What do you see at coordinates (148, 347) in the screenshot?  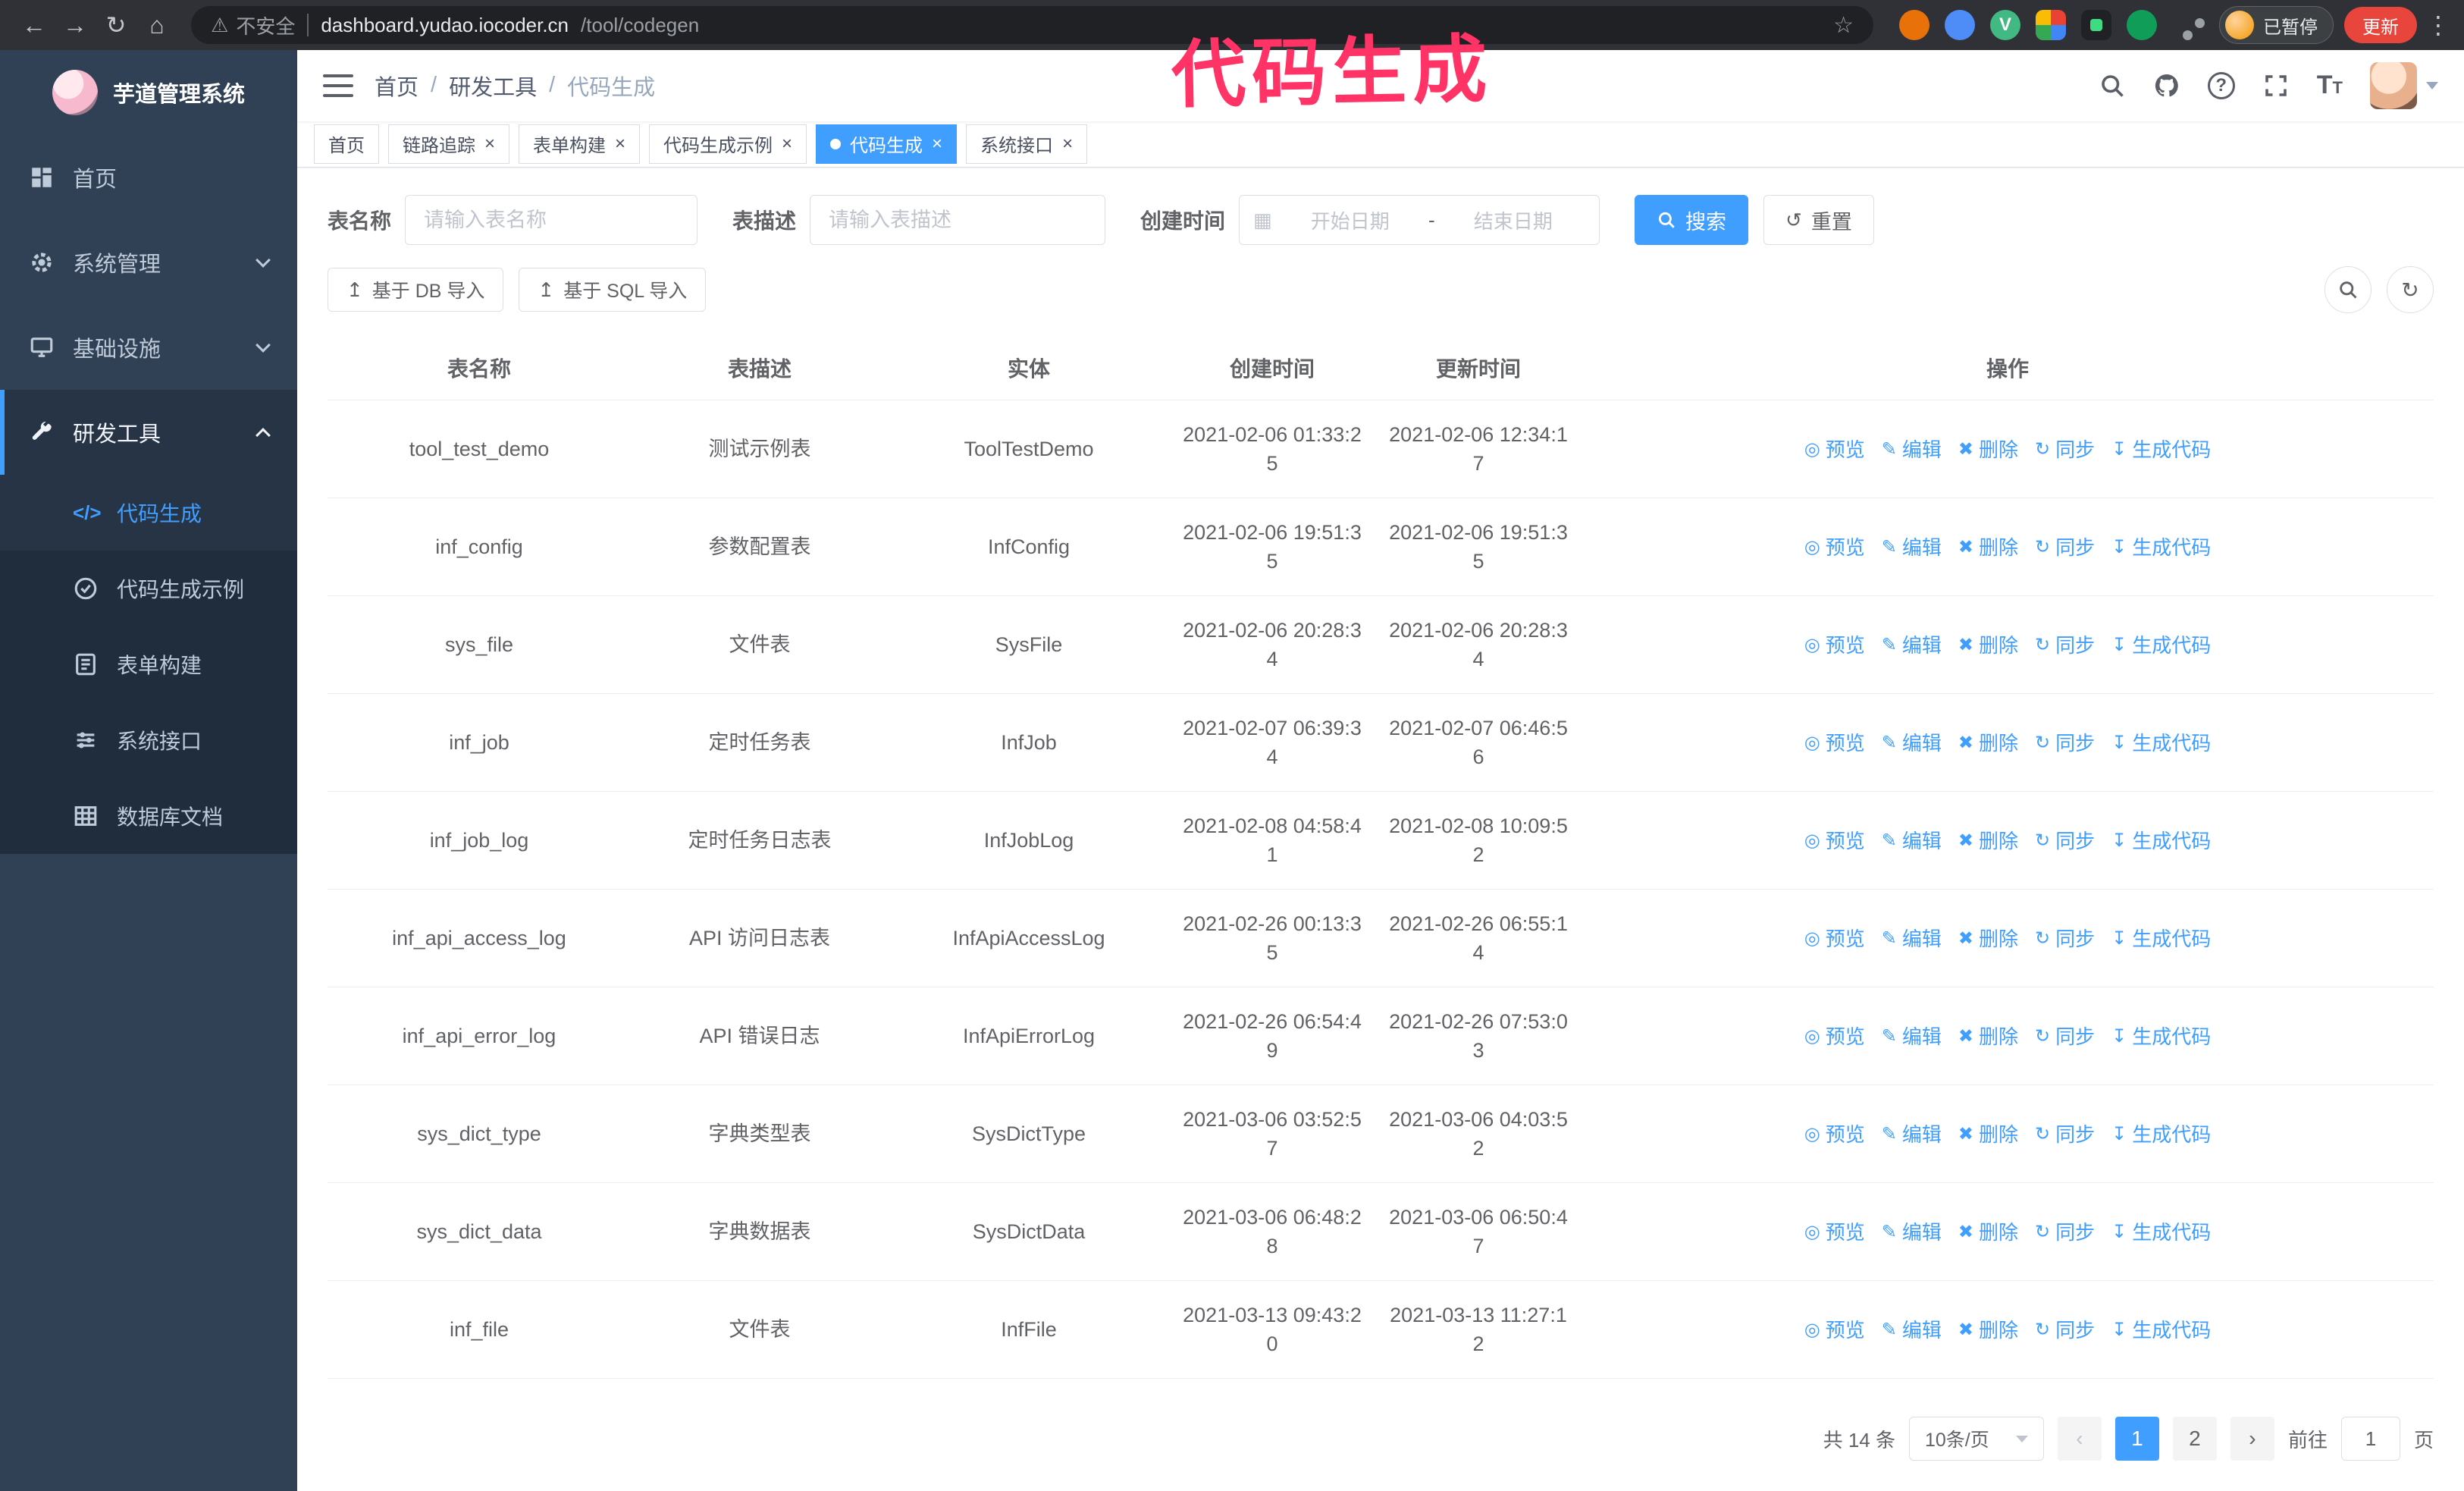 I see `sidebar-item-infra: 基础设施` at bounding box center [148, 347].